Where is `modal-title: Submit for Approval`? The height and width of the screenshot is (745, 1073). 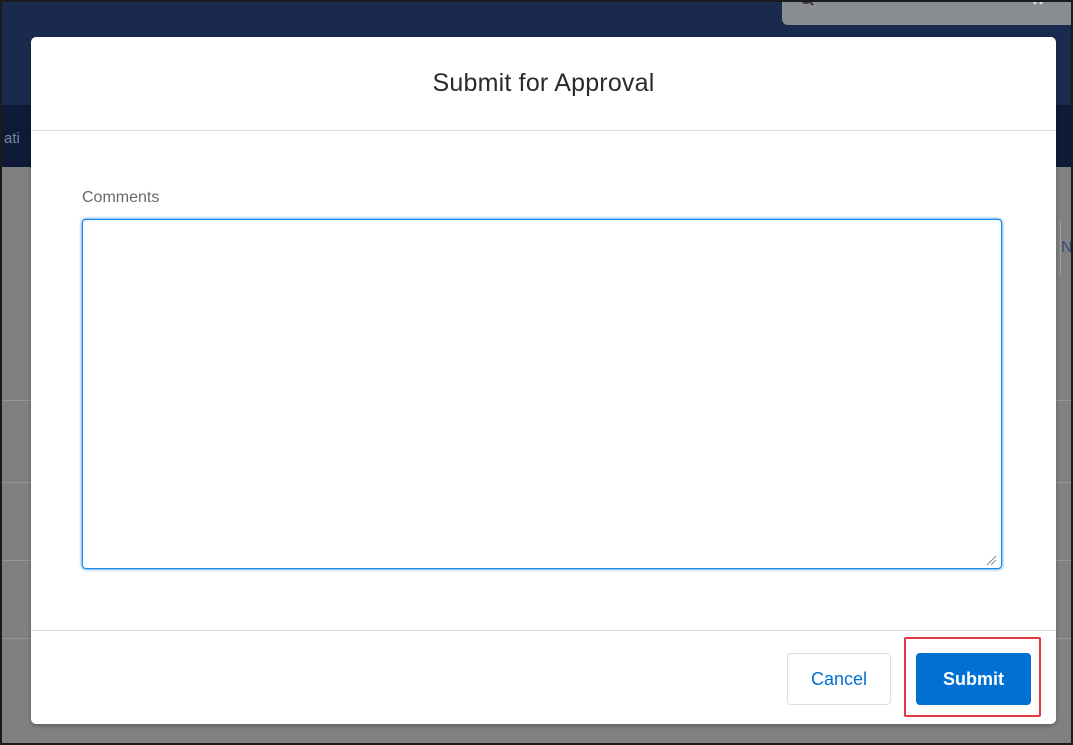
modal-title: Submit for Approval is located at coordinates (543, 83).